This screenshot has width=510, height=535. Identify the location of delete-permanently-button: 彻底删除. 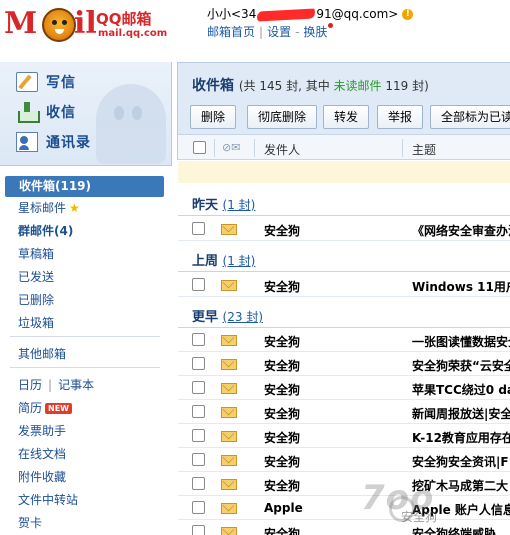
(282, 117).